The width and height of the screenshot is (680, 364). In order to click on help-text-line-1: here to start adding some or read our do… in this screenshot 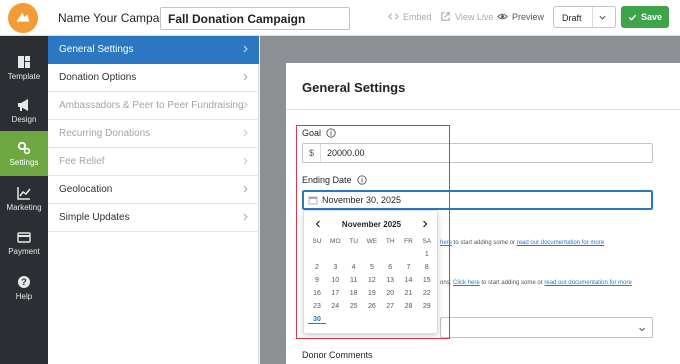, I will do `click(522, 243)`.